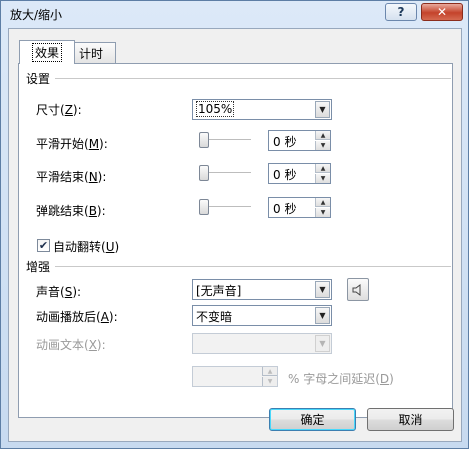 This screenshot has width=469, height=449. I want to click on bounce-end-slider, so click(225, 207).